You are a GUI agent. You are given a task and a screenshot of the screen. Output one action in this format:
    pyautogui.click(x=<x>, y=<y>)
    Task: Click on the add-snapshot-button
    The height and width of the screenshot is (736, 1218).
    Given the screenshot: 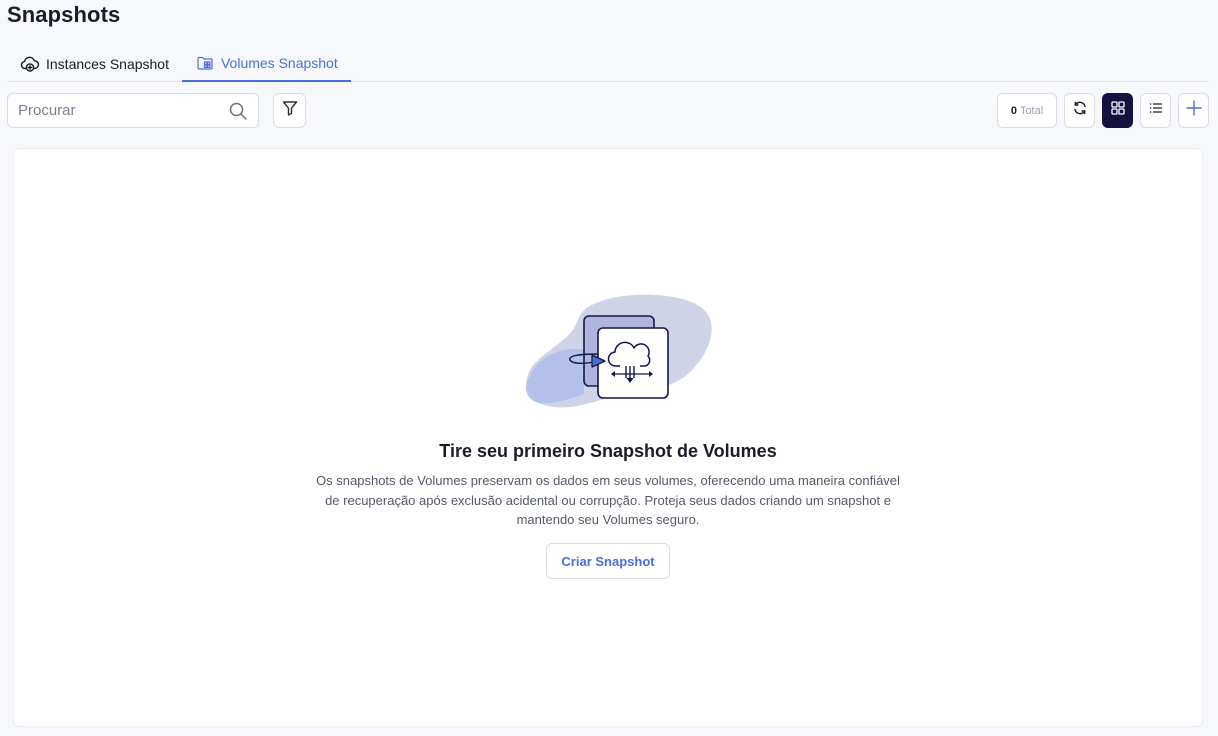 What is the action you would take?
    pyautogui.click(x=1193, y=110)
    